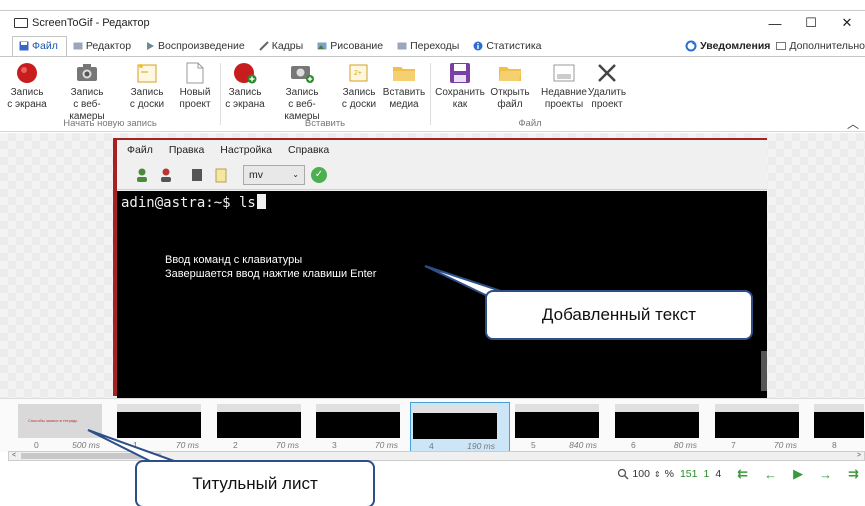  Describe the element at coordinates (436, 456) in the screenshot. I see `timeline-horizontal-scrollbar: < >` at that location.